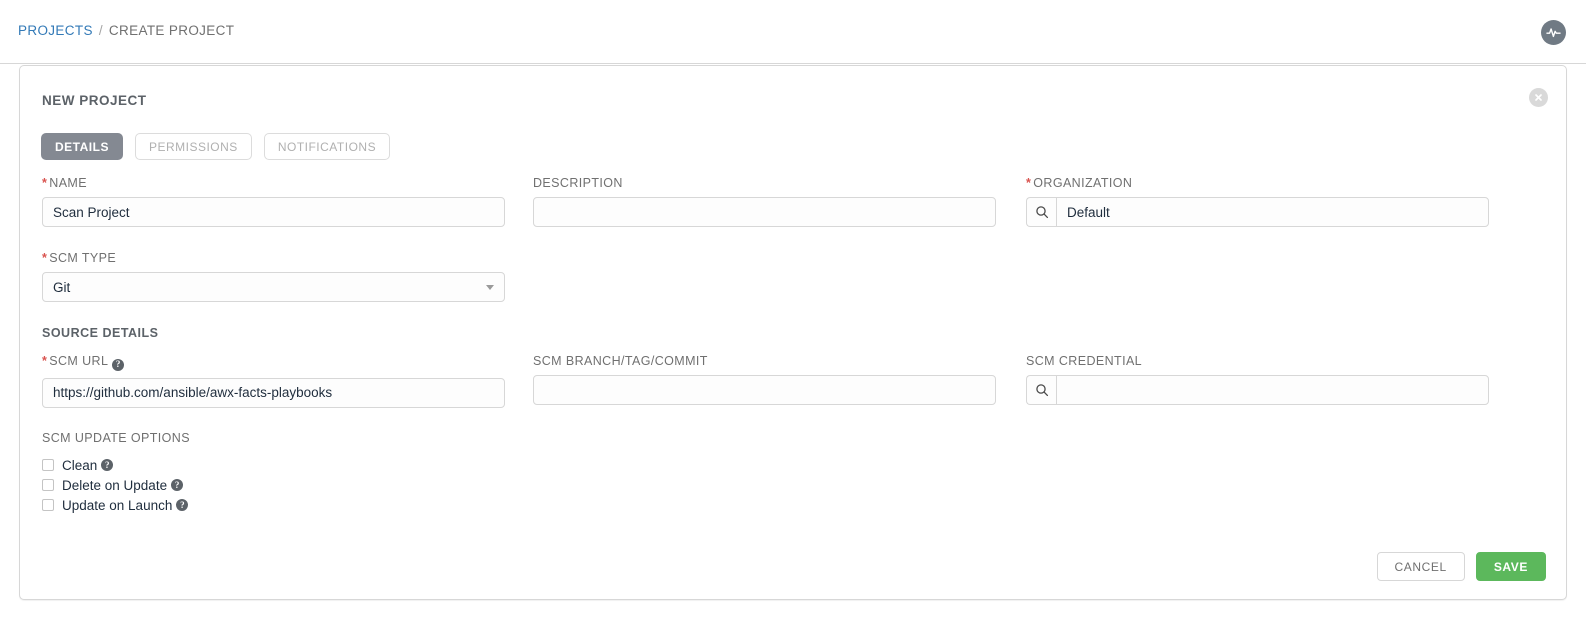 This screenshot has height=623, width=1586. I want to click on scm-branch-input, so click(764, 390).